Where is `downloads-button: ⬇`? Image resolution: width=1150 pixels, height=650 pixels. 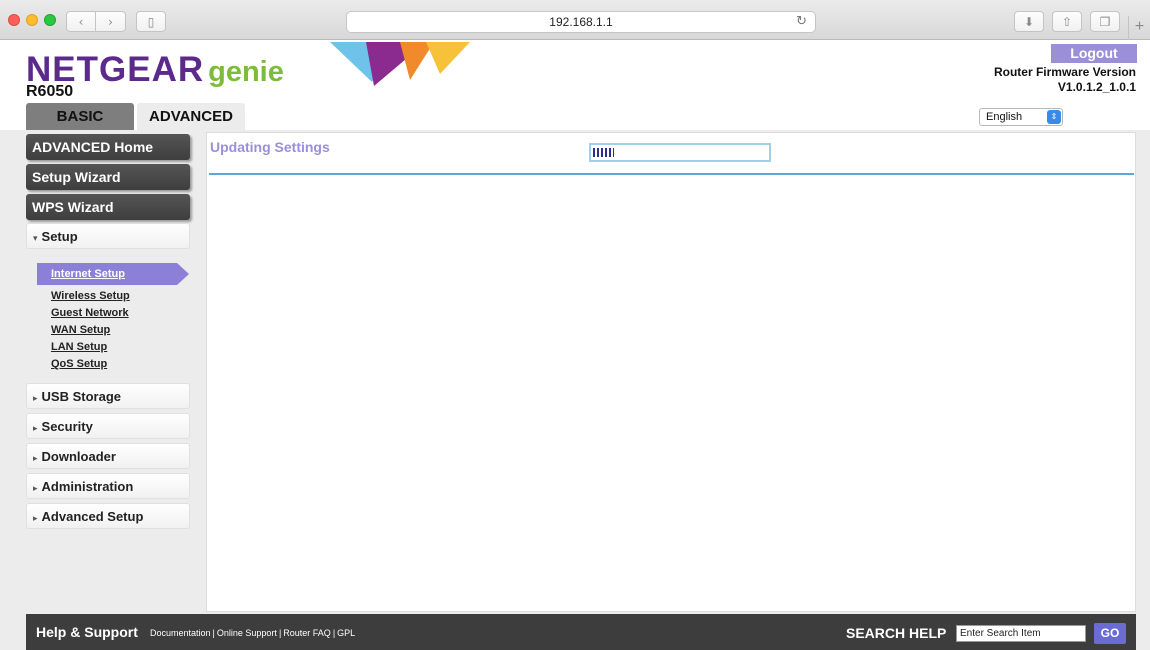 downloads-button: ⬇ is located at coordinates (1029, 21).